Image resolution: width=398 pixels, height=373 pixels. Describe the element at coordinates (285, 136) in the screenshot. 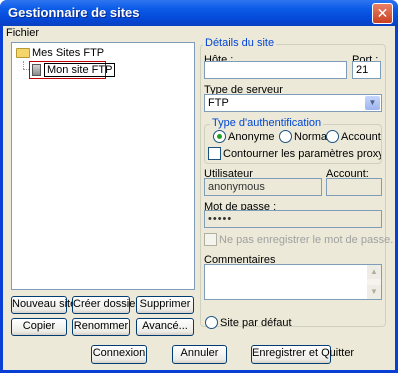

I see `radio-normal` at that location.